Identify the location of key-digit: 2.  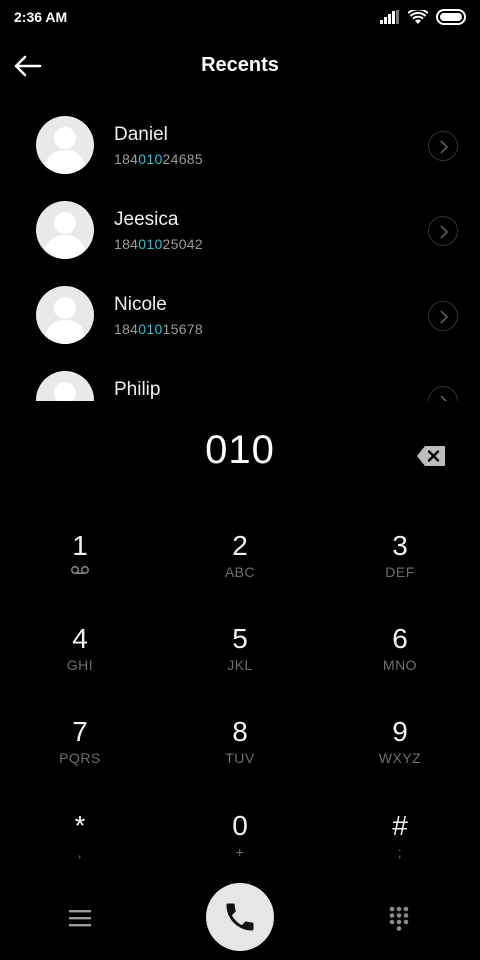
(240, 545).